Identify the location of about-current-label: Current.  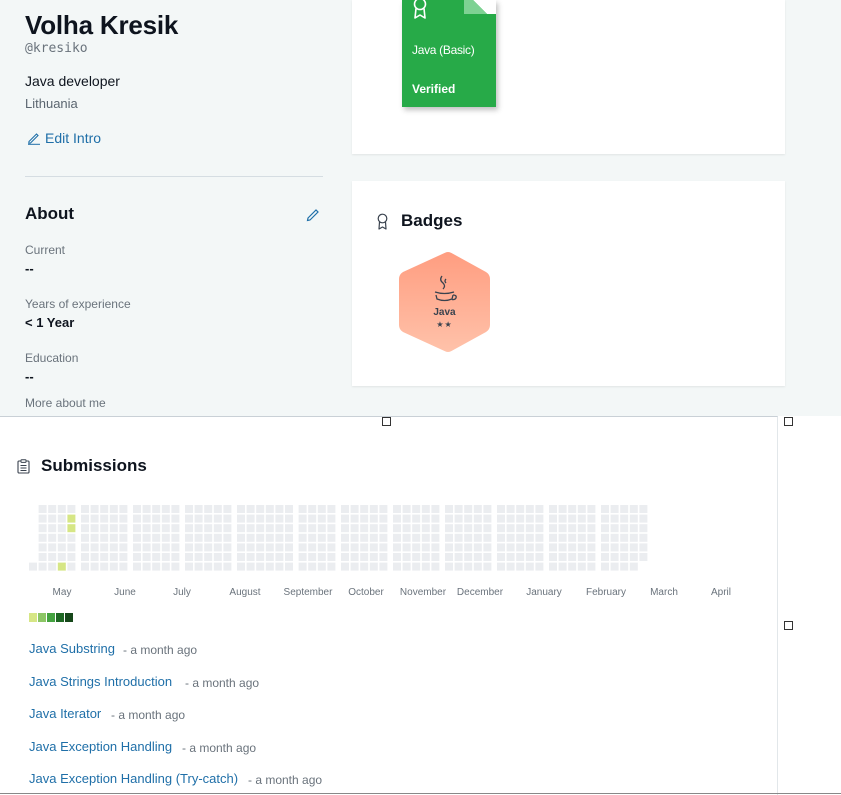
(45, 250).